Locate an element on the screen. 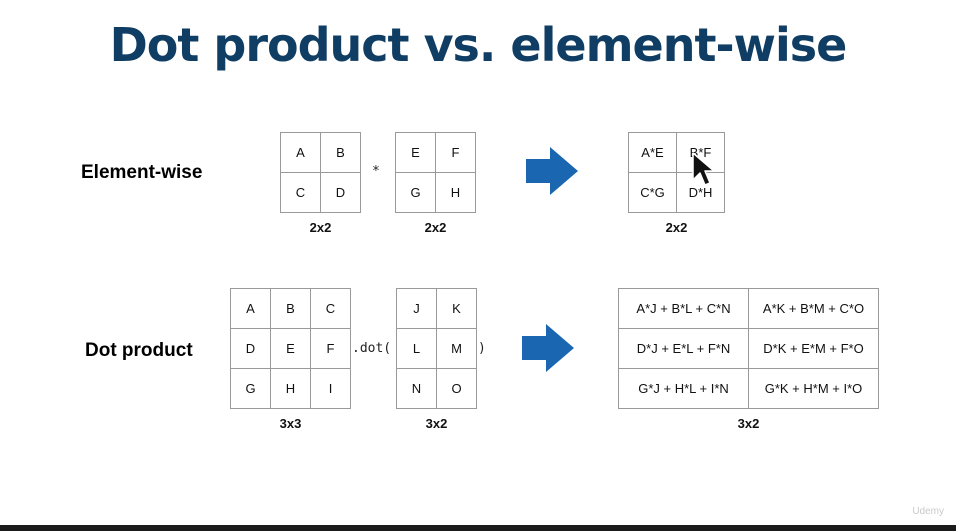 Image resolution: width=956 pixels, height=531 pixels. video-progress-bar is located at coordinates (478, 528).